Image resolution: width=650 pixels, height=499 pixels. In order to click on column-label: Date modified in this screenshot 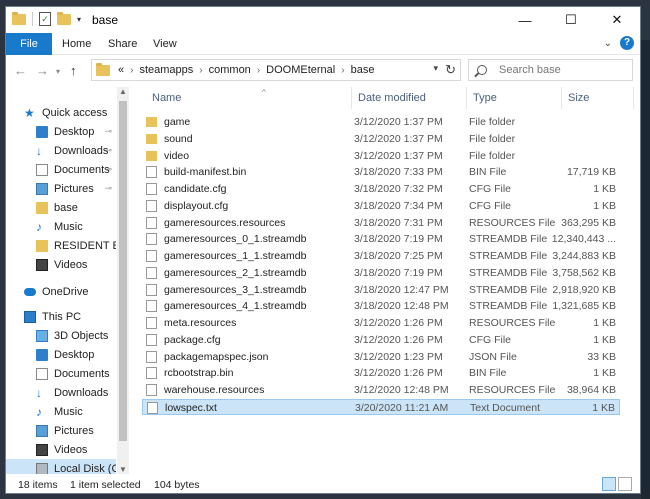, I will do `click(392, 98)`.